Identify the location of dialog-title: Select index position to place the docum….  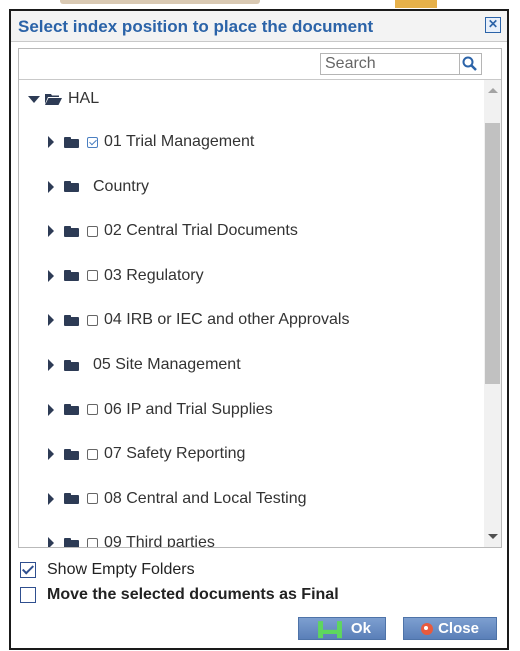
(196, 26).